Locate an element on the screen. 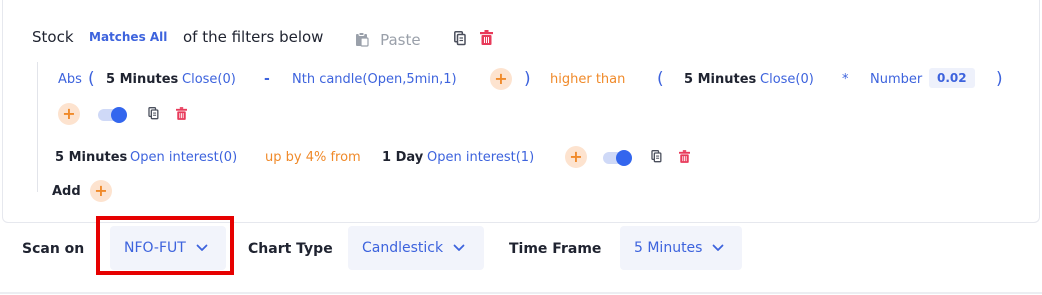 This screenshot has height=295, width=1042. nth-candle-attribute: Nth candle(Open,5min,1) is located at coordinates (374, 79).